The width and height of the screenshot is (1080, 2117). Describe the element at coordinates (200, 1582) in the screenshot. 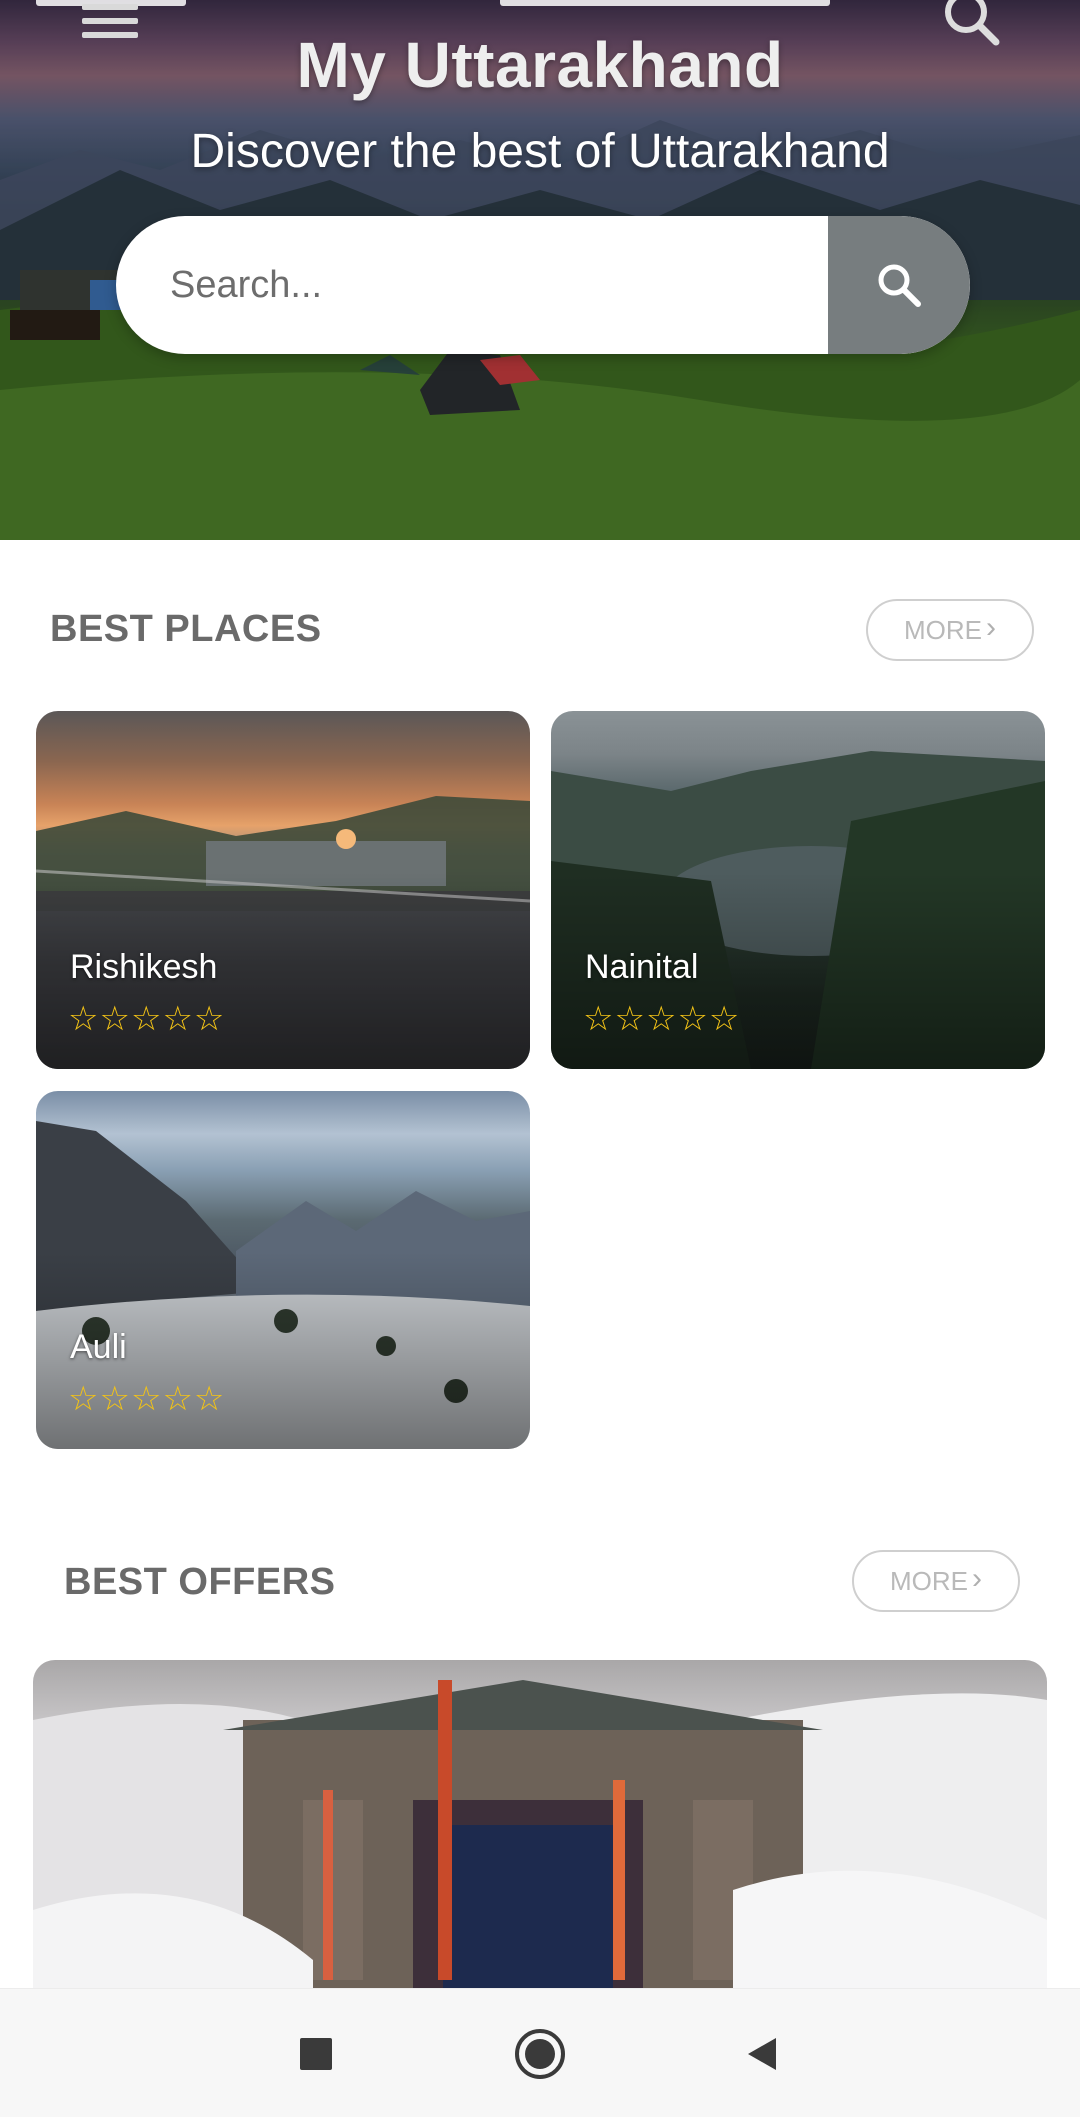

I see `best-offers-title: BEST OFFERS` at that location.